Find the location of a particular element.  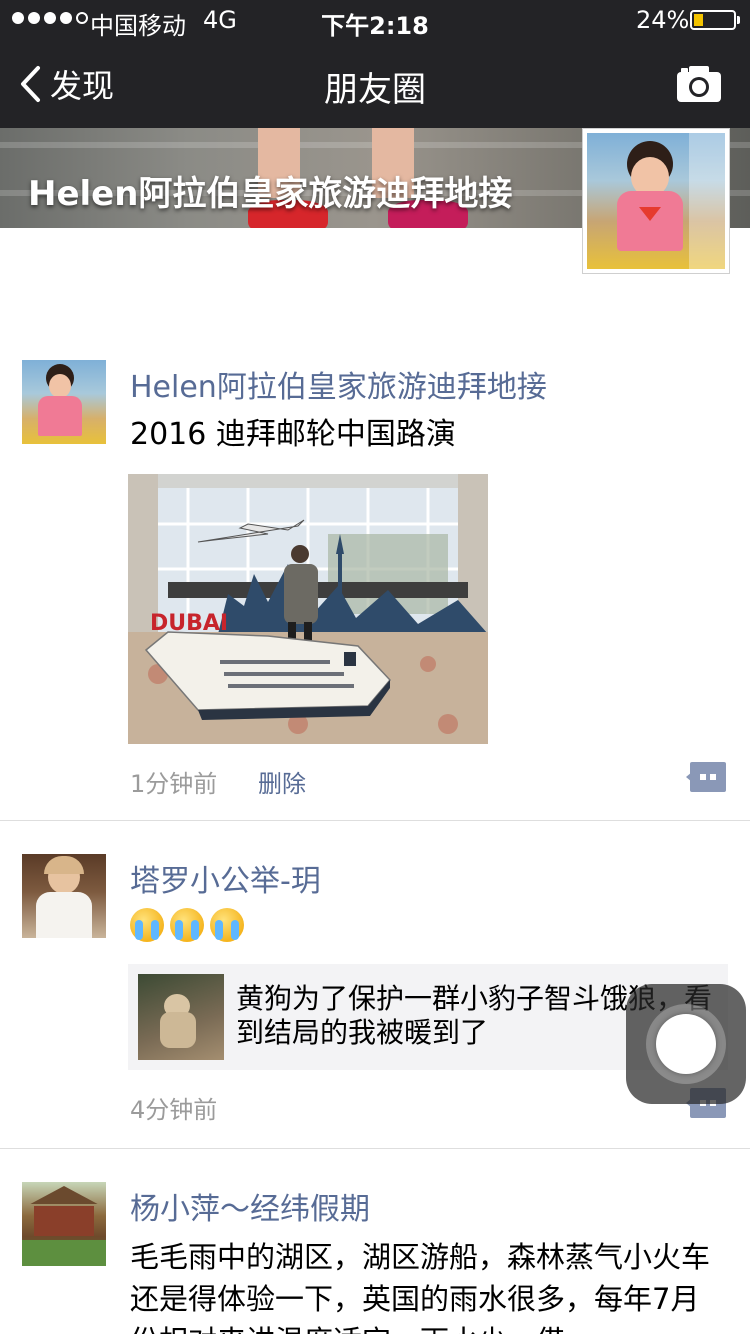

my-avatar is located at coordinates (656, 201).